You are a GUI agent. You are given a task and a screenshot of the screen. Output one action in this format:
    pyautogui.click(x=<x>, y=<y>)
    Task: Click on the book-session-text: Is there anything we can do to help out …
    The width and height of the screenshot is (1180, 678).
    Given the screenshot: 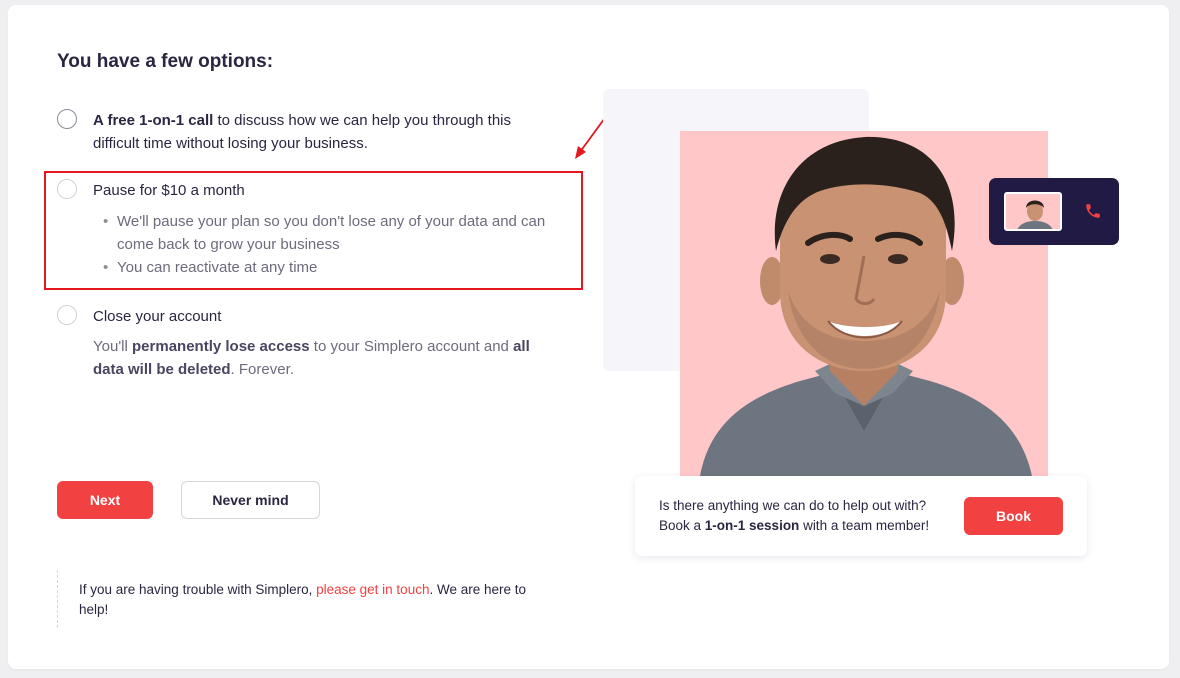 What is the action you would take?
    pyautogui.click(x=804, y=516)
    